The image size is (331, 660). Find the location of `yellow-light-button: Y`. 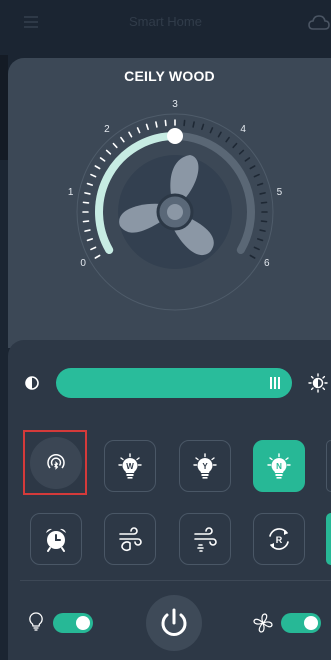

yellow-light-button: Y is located at coordinates (205, 466).